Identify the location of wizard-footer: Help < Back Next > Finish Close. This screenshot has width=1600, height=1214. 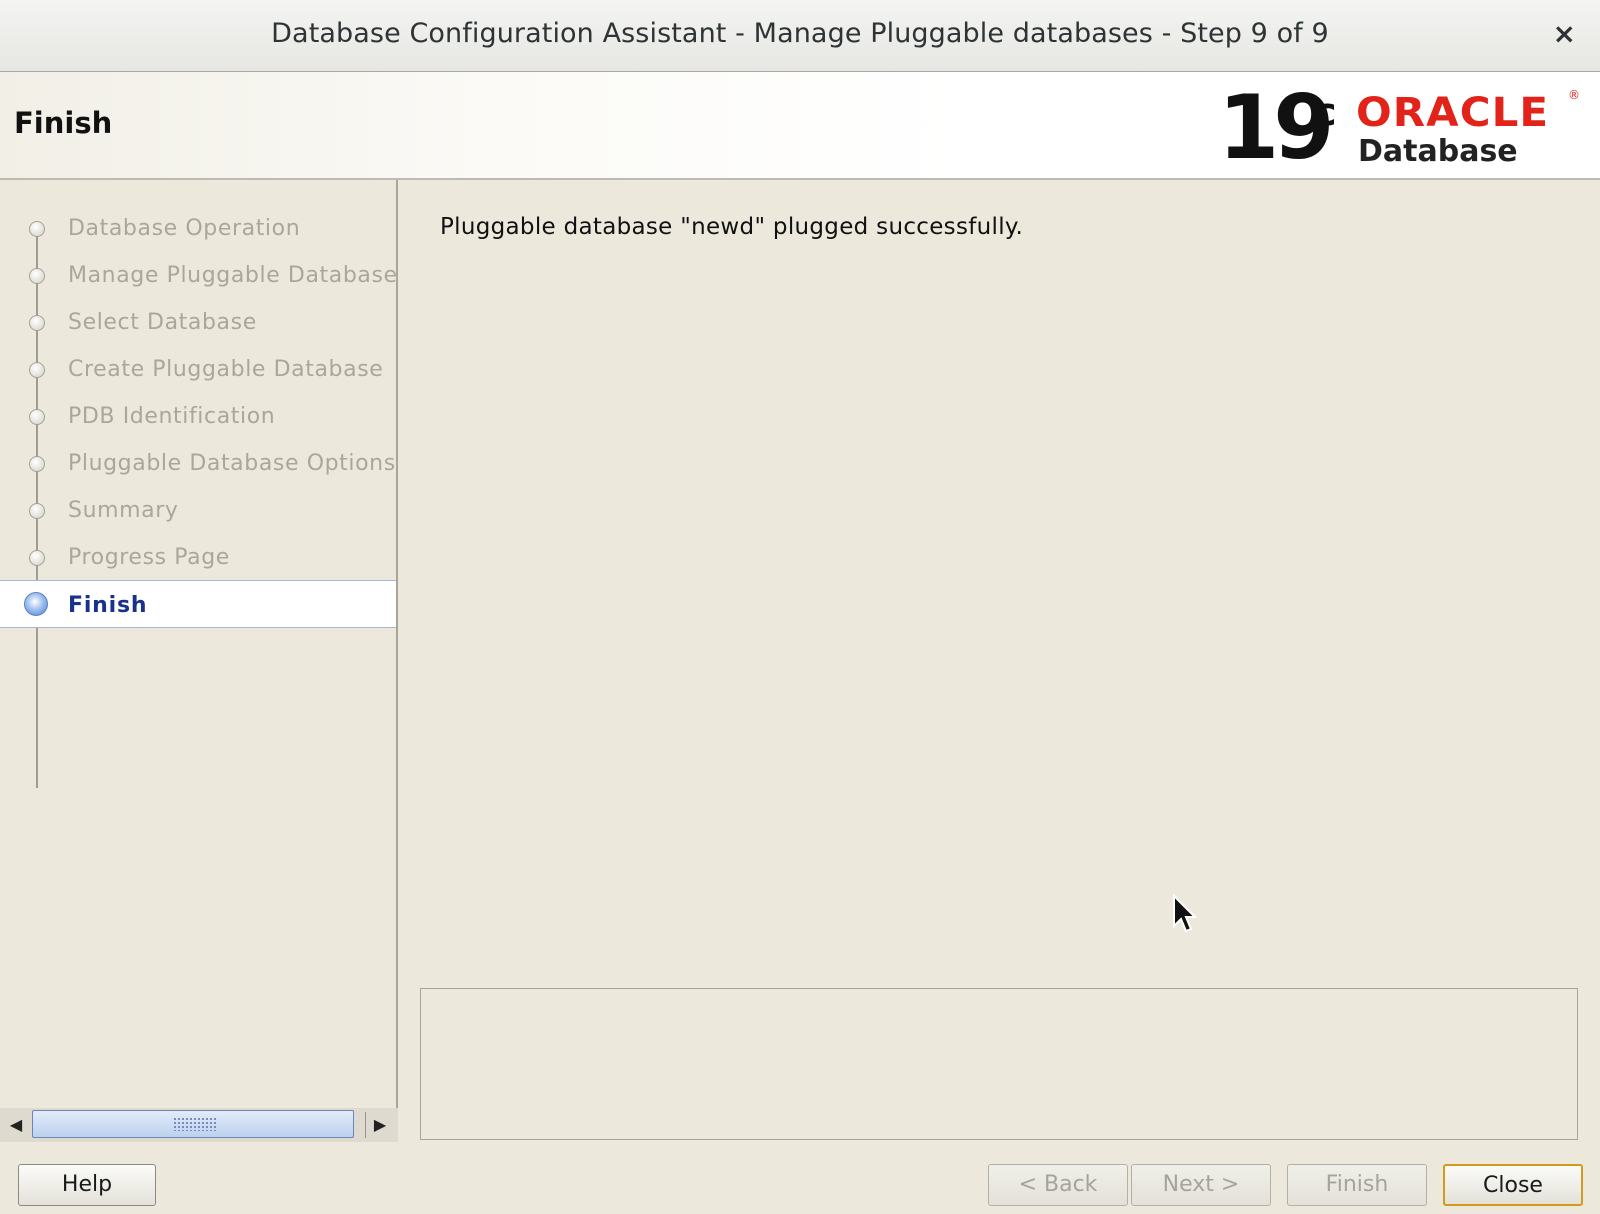
(800, 1177).